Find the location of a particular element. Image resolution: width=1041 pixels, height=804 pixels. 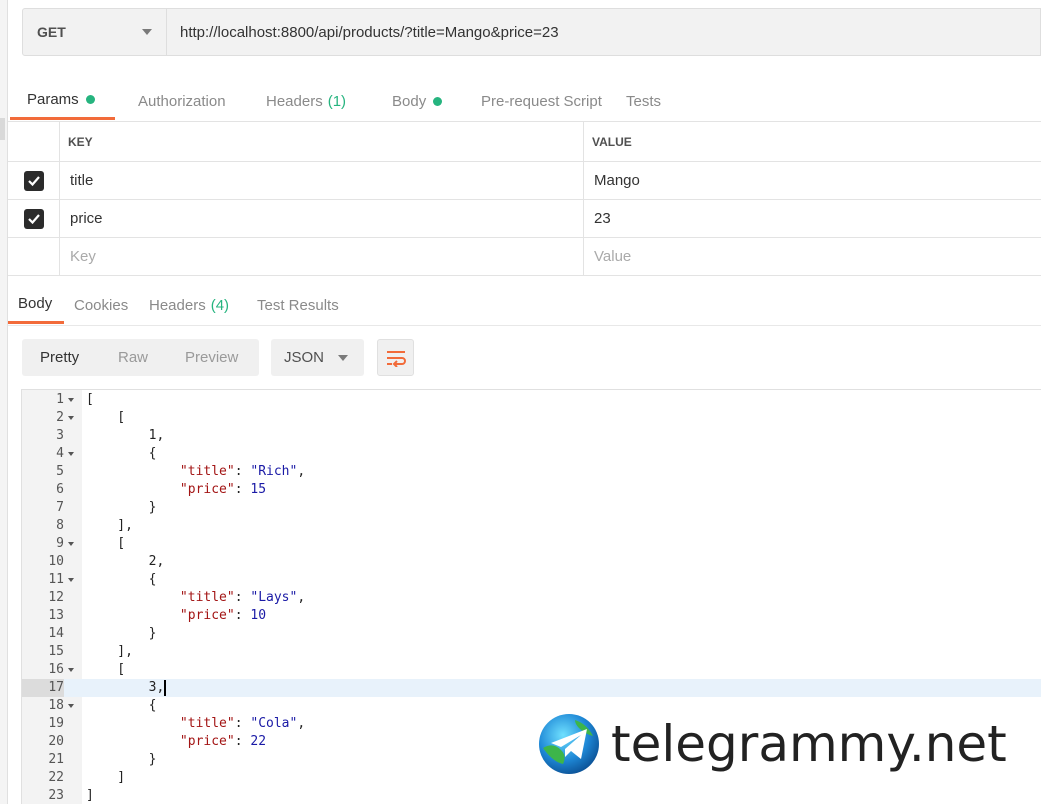

request-url-bar: GET is located at coordinates (531, 32).